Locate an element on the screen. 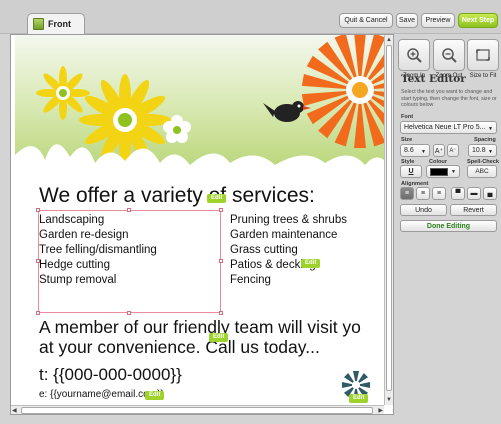 Image resolution: width=501 pixels, height=424 pixels. increase-font-button: A⁺ is located at coordinates (439, 150).